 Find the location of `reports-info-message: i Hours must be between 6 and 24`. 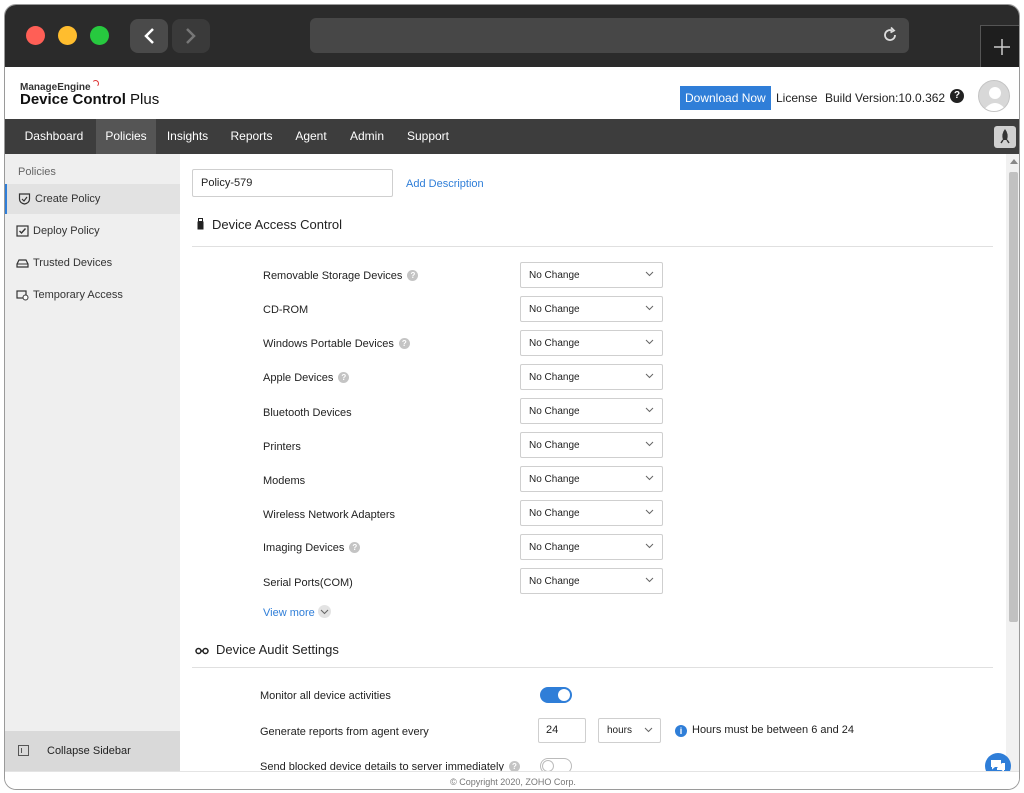

reports-info-message: i Hours must be between 6 and 24 is located at coordinates (764, 730).